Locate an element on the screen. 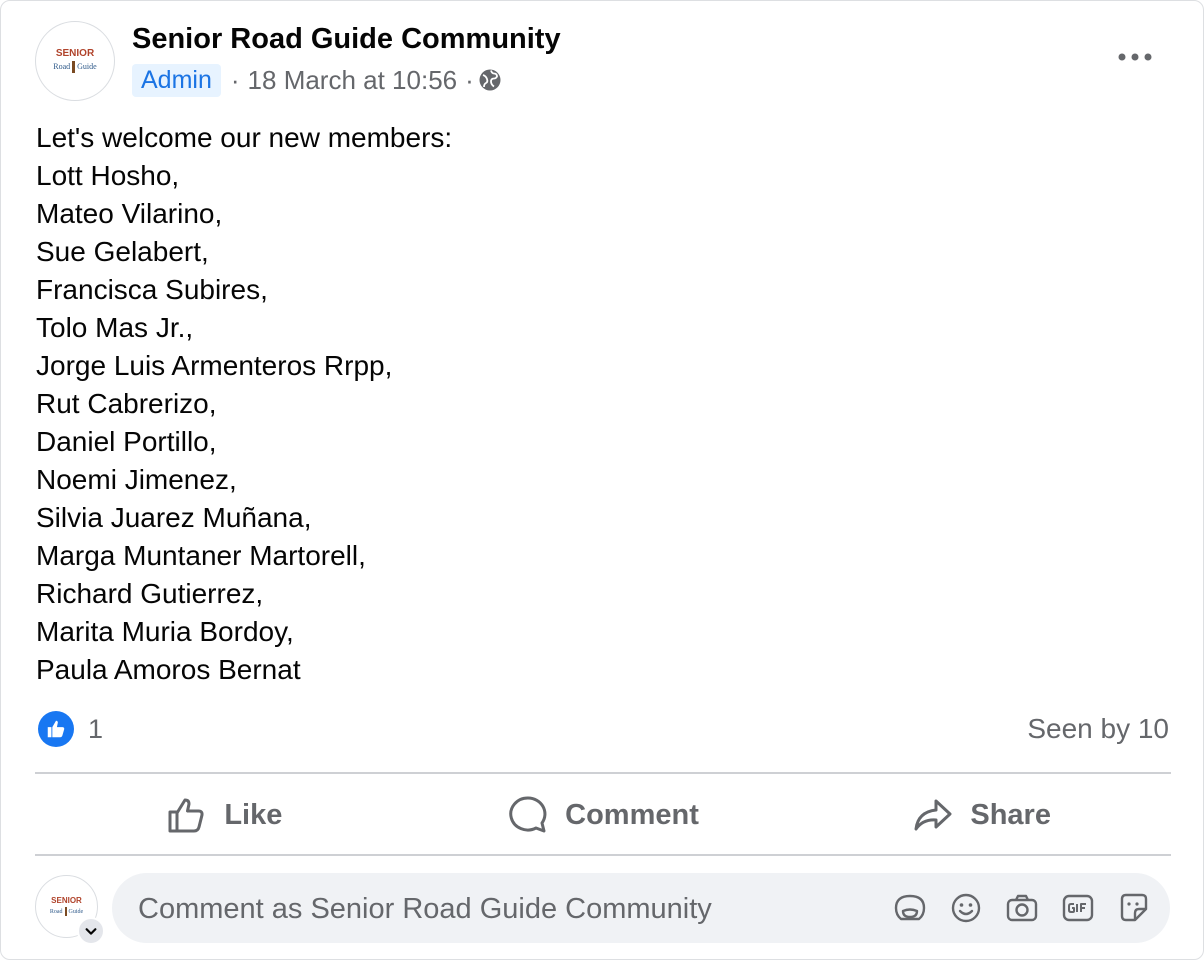 The image size is (1204, 962). share-label: Share is located at coordinates (1010, 814).